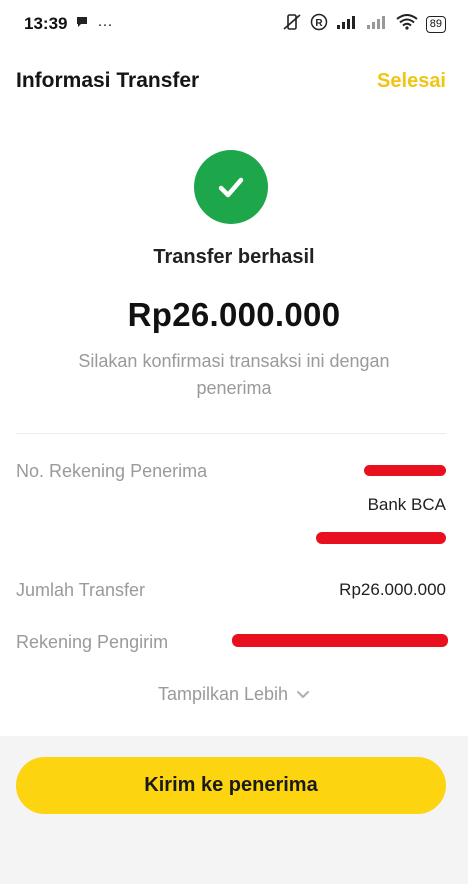 The height and width of the screenshot is (884, 468). What do you see at coordinates (234, 314) in the screenshot?
I see `transfer-amount: Rp26.000.000` at bounding box center [234, 314].